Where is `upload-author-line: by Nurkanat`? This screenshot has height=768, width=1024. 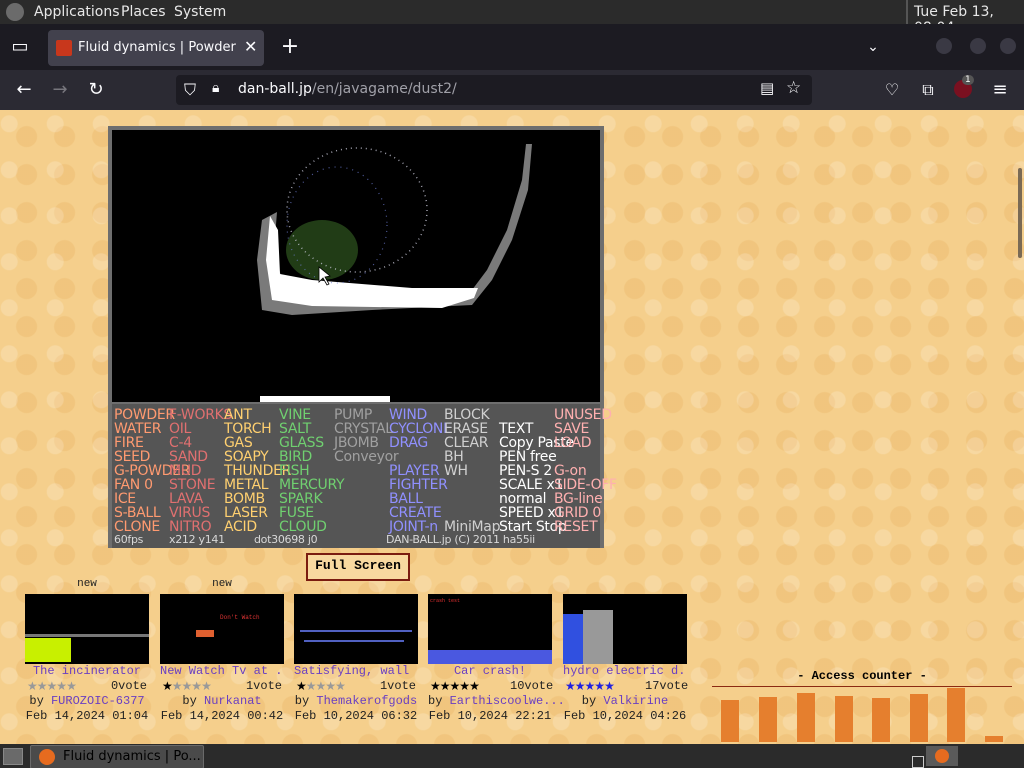
upload-author-line: by Nurkanat is located at coordinates (222, 701).